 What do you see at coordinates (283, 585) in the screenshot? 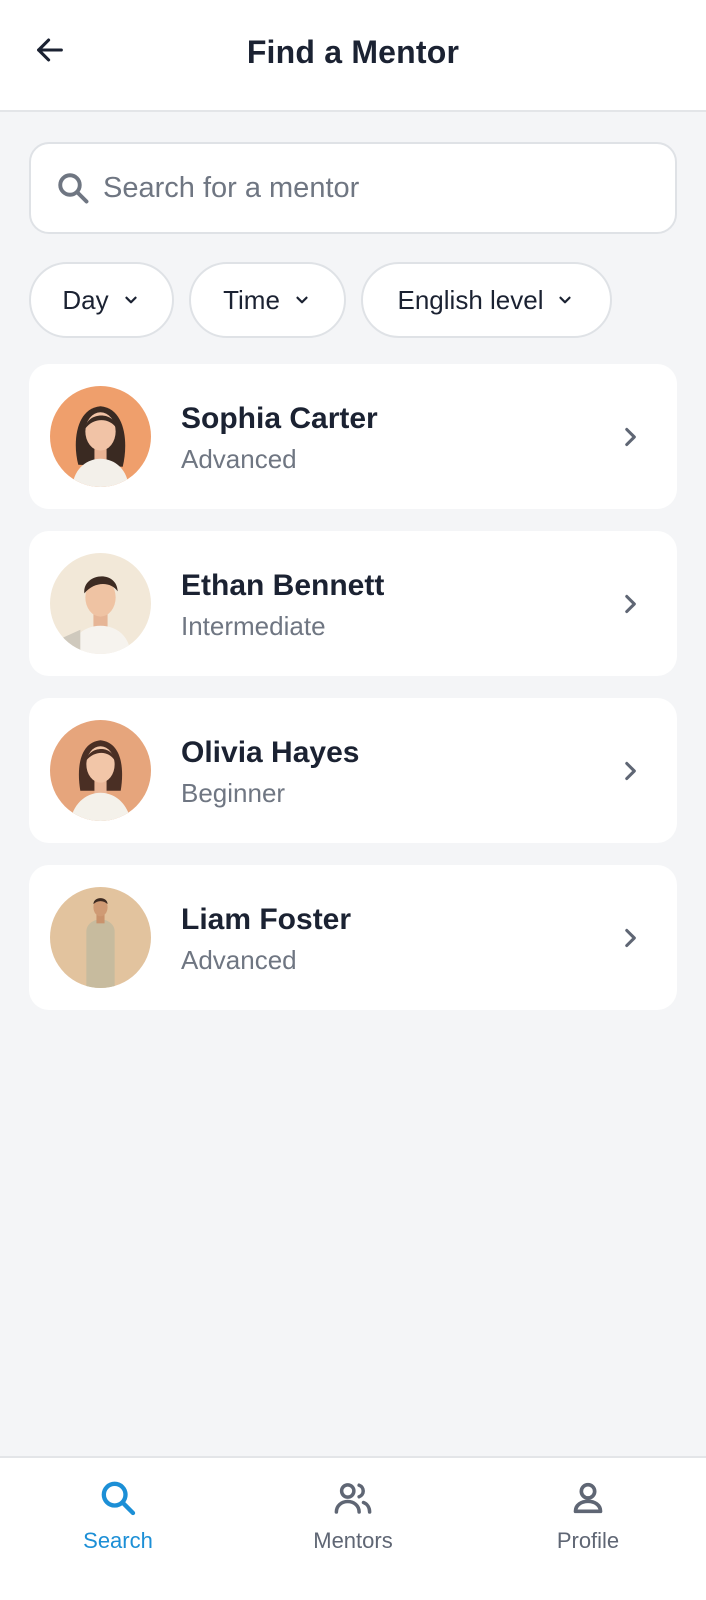
I see `mentor-name: Ethan Bennett` at bounding box center [283, 585].